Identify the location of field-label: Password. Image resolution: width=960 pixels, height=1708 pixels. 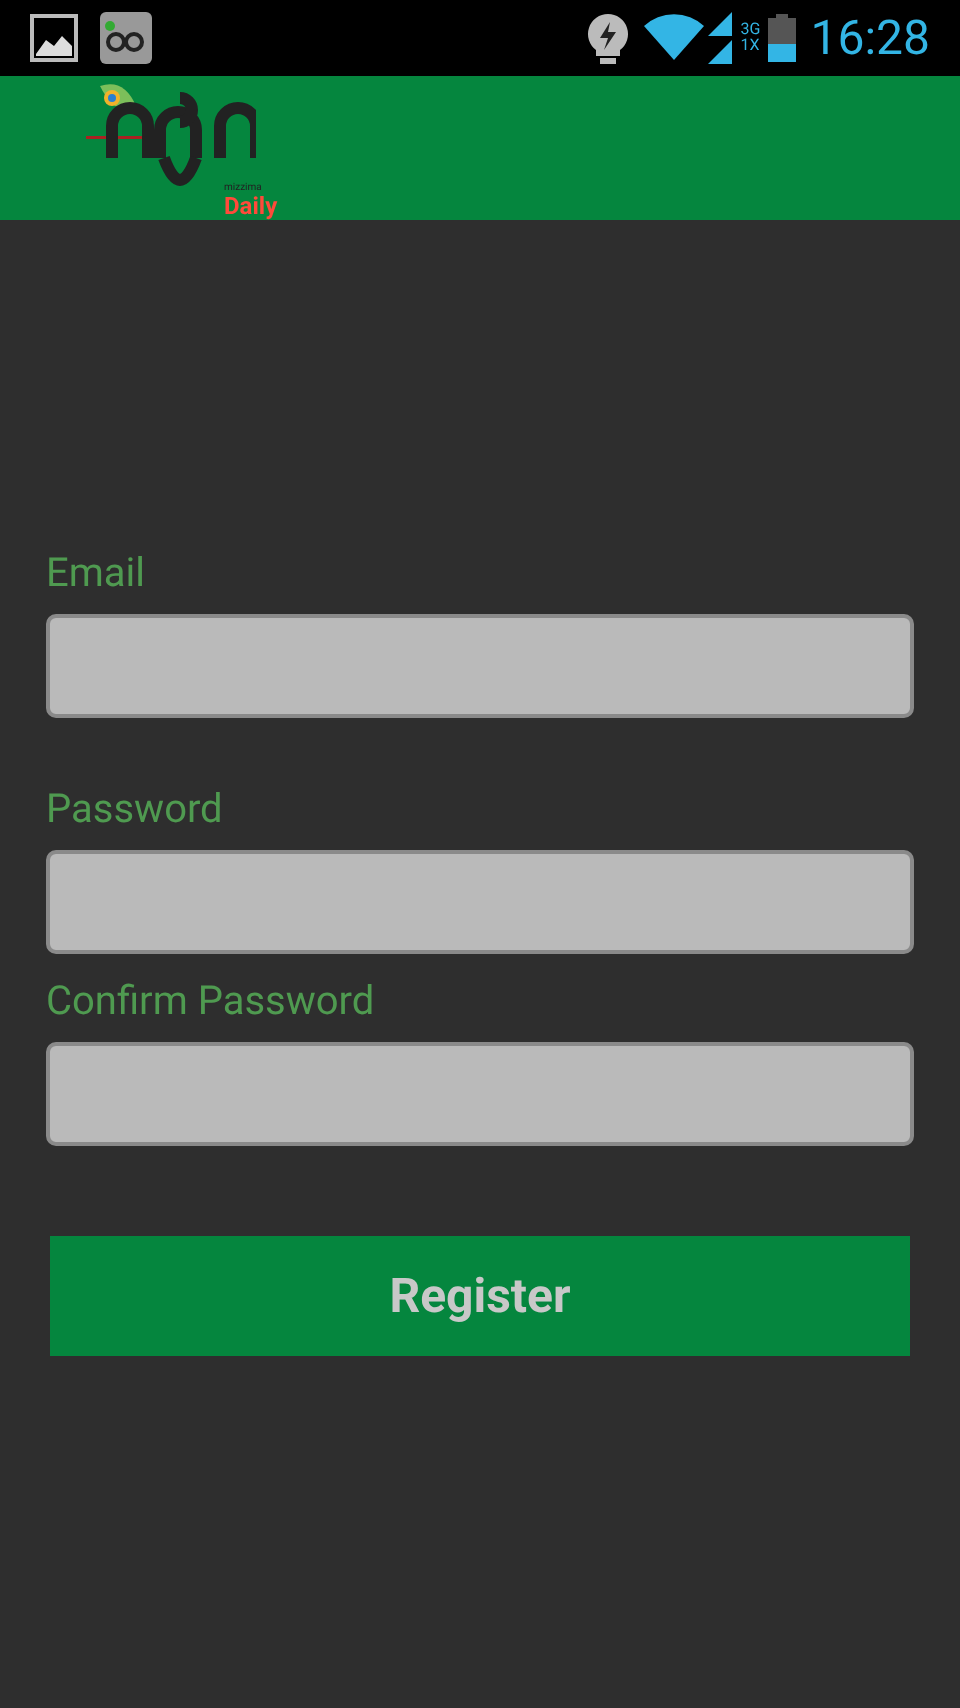
(135, 808).